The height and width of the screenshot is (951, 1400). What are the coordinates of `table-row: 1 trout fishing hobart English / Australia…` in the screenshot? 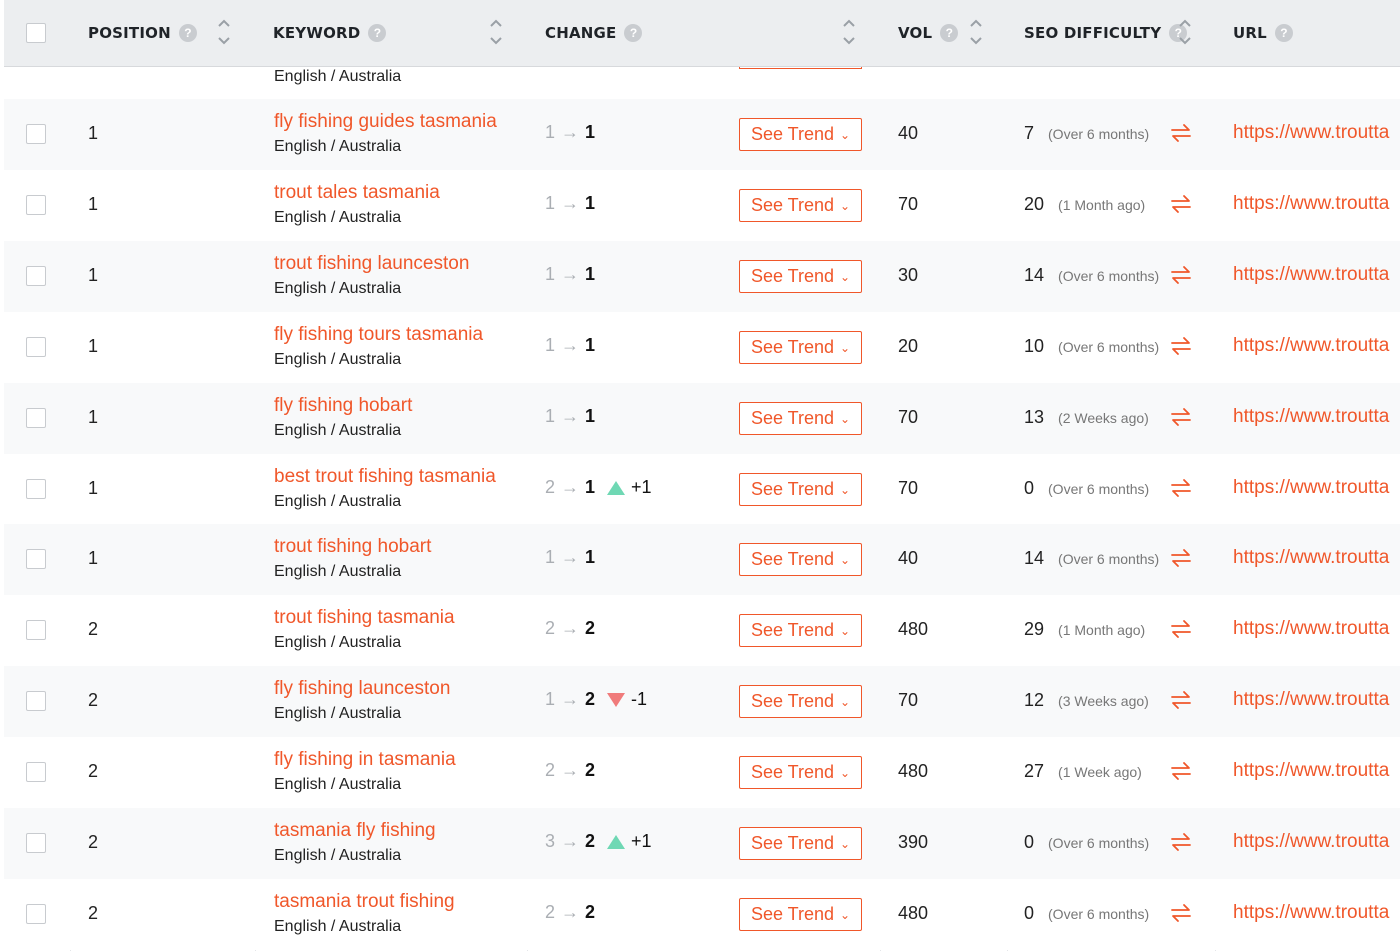 It's located at (702, 559).